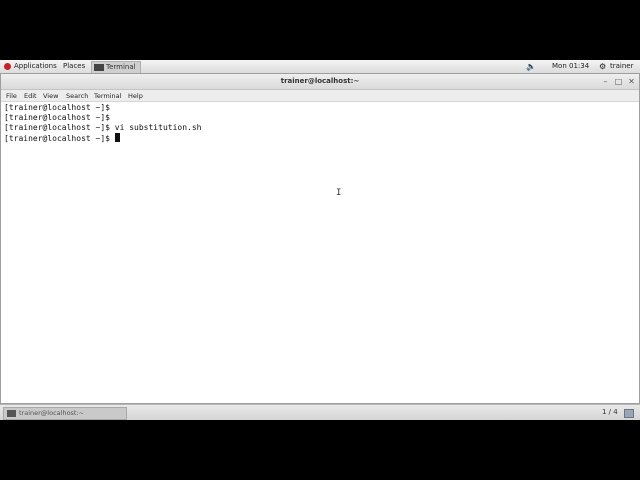 The image size is (640, 480). I want to click on places-menu: Places, so click(74, 66).